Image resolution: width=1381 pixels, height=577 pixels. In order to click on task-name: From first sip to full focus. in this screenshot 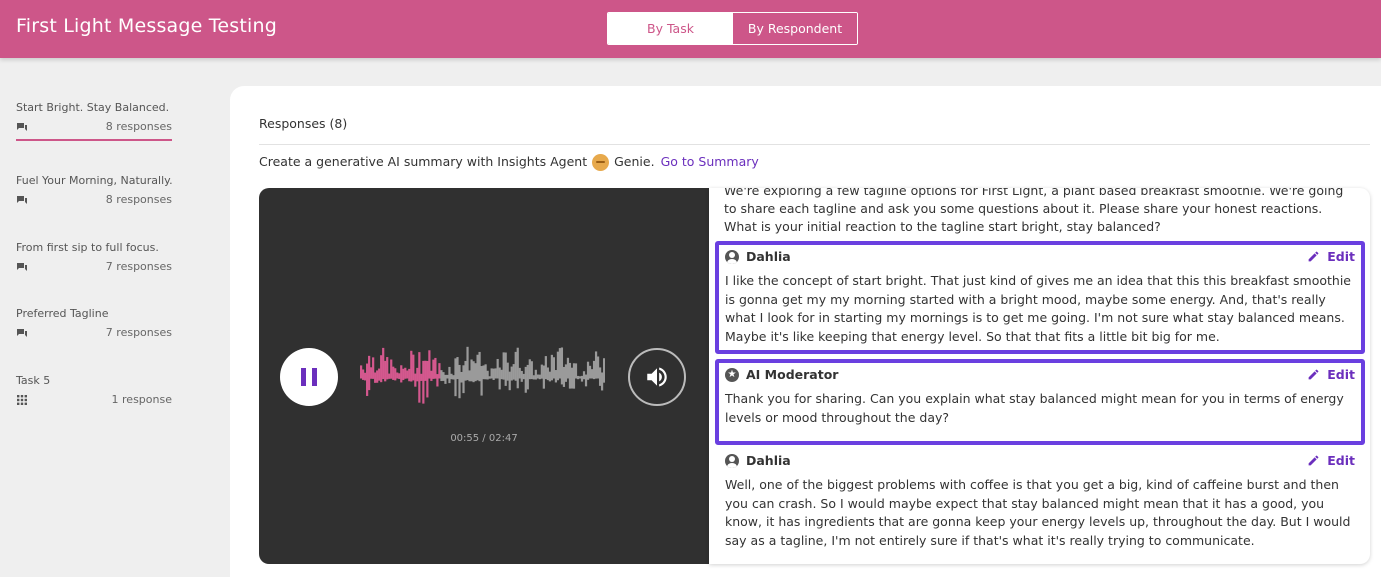, I will do `click(87, 247)`.